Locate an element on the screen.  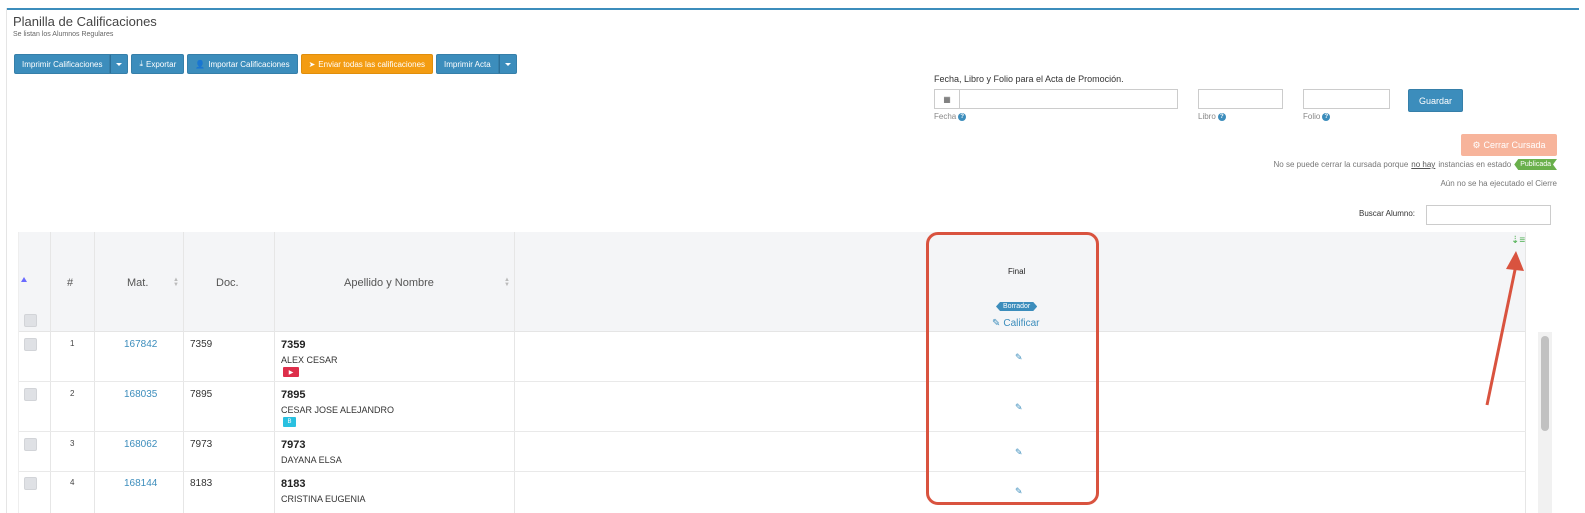
print-grades-label: Imprimir Calificaciones is located at coordinates (62, 64).